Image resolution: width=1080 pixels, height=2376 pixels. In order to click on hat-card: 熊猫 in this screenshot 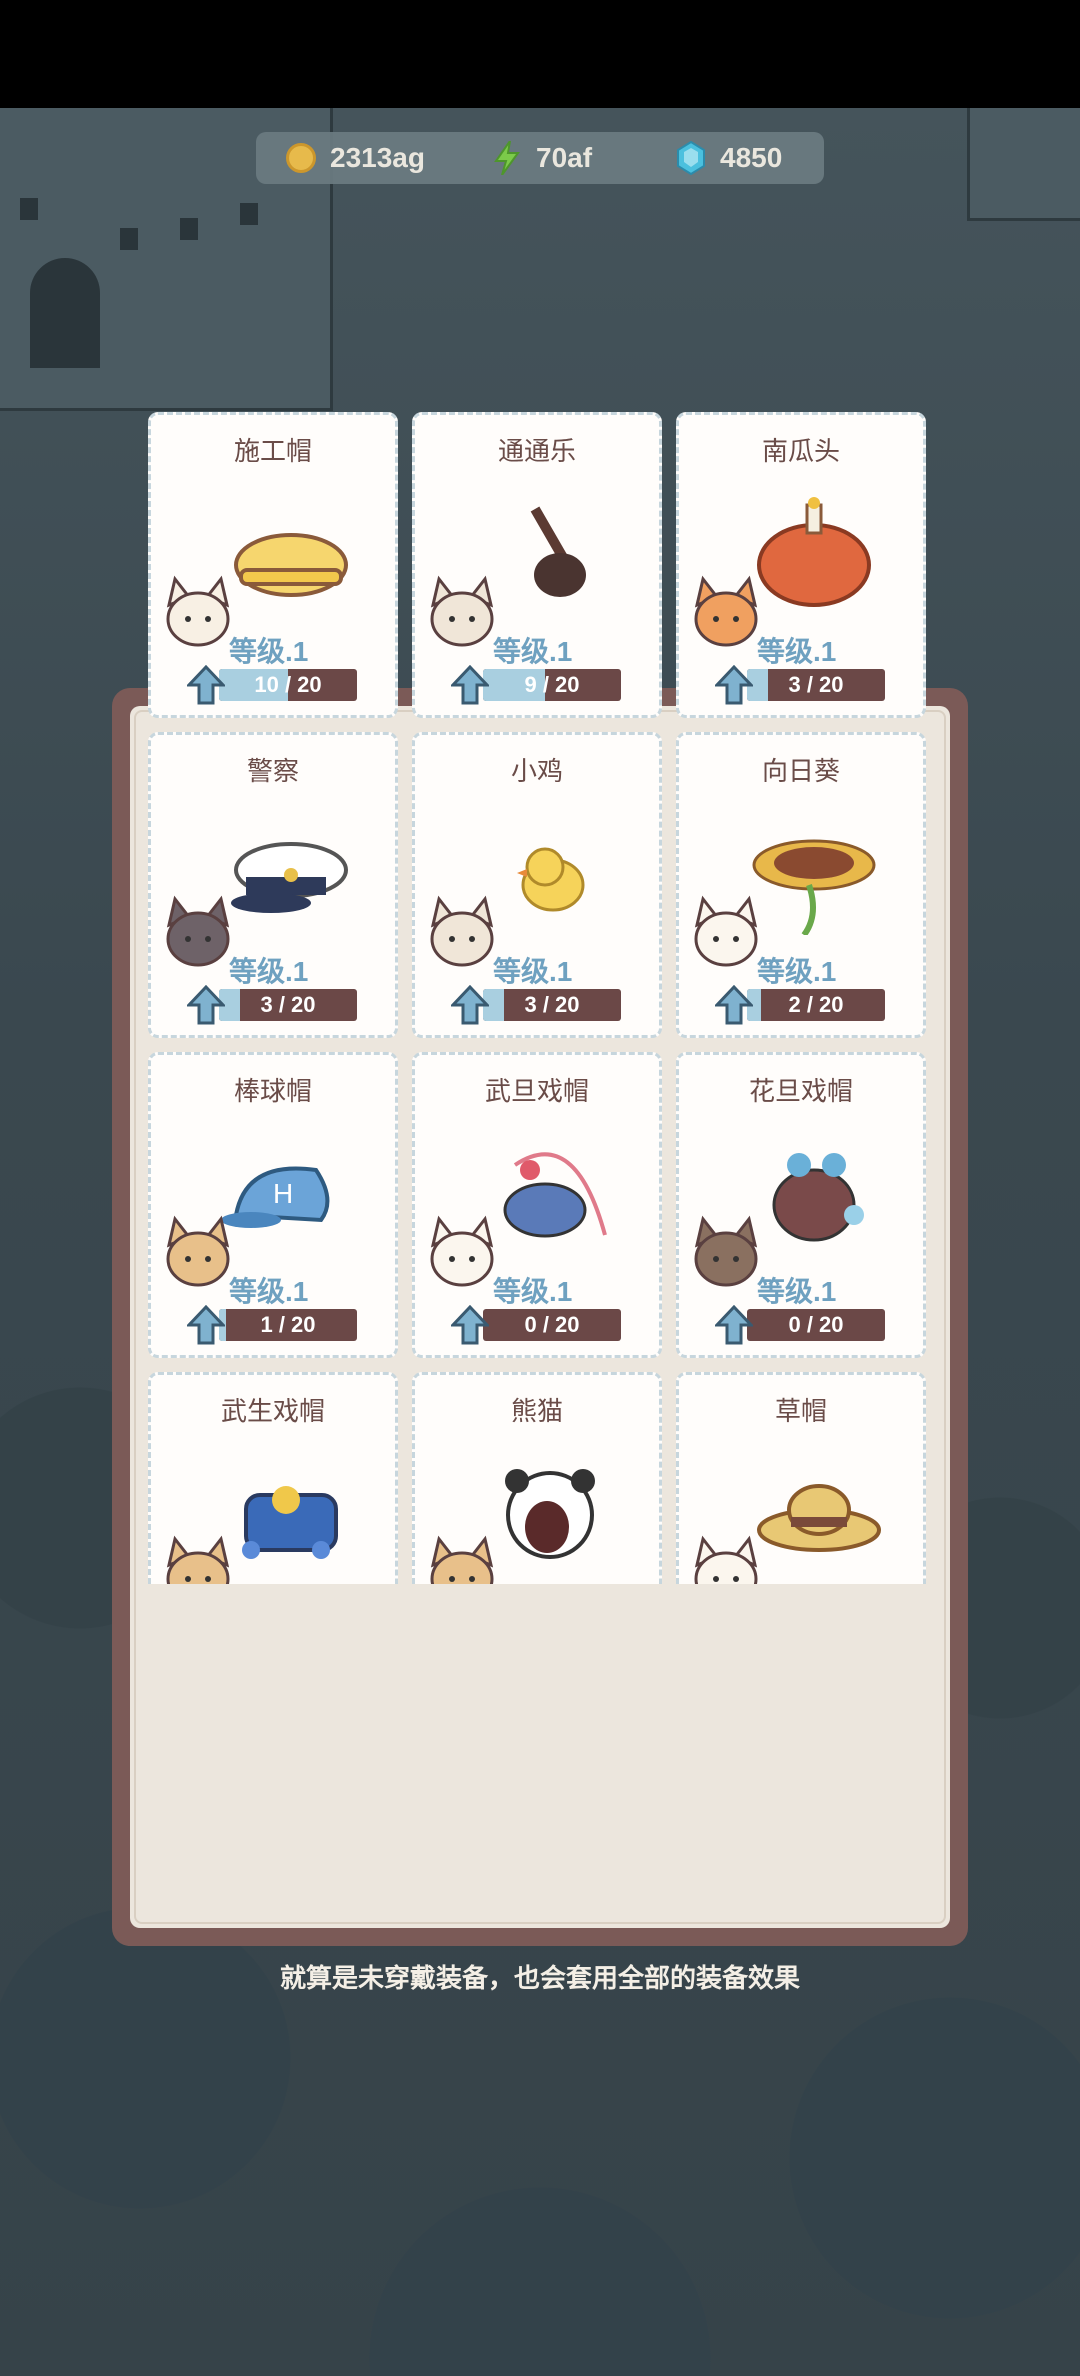, I will do `click(537, 1478)`.